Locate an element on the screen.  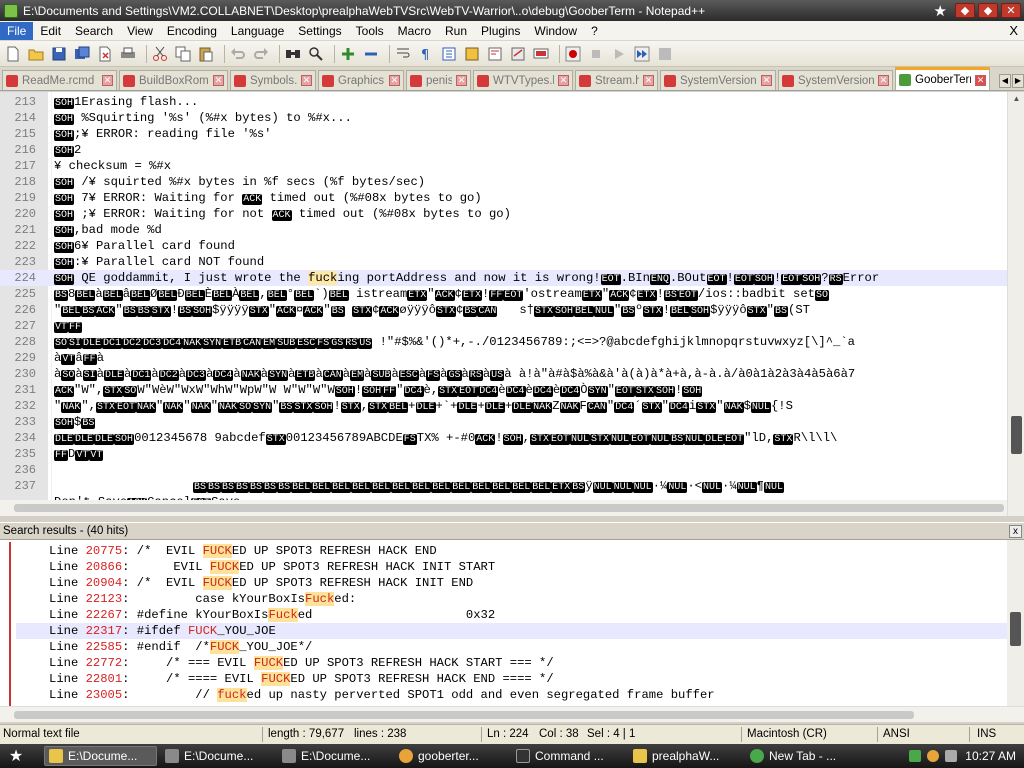
find-icon is located at coordinates (293, 54).